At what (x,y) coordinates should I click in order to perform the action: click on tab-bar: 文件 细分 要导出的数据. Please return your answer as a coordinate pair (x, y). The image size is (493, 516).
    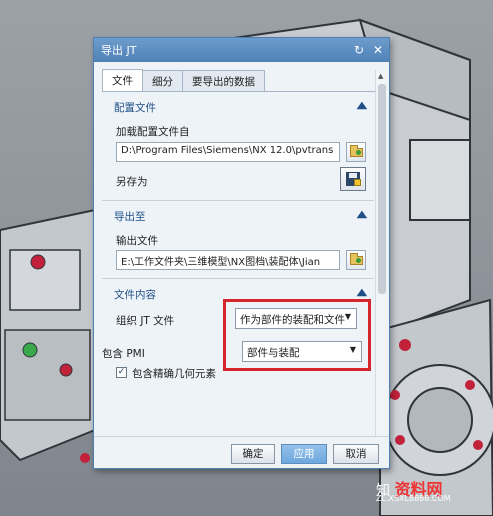
    Looking at the image, I should click on (183, 80).